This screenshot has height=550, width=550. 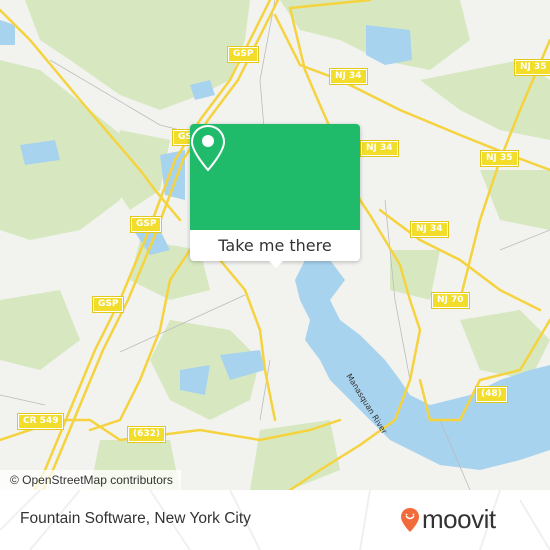 What do you see at coordinates (459, 519) in the screenshot?
I see `brand-wordmark: moovit` at bounding box center [459, 519].